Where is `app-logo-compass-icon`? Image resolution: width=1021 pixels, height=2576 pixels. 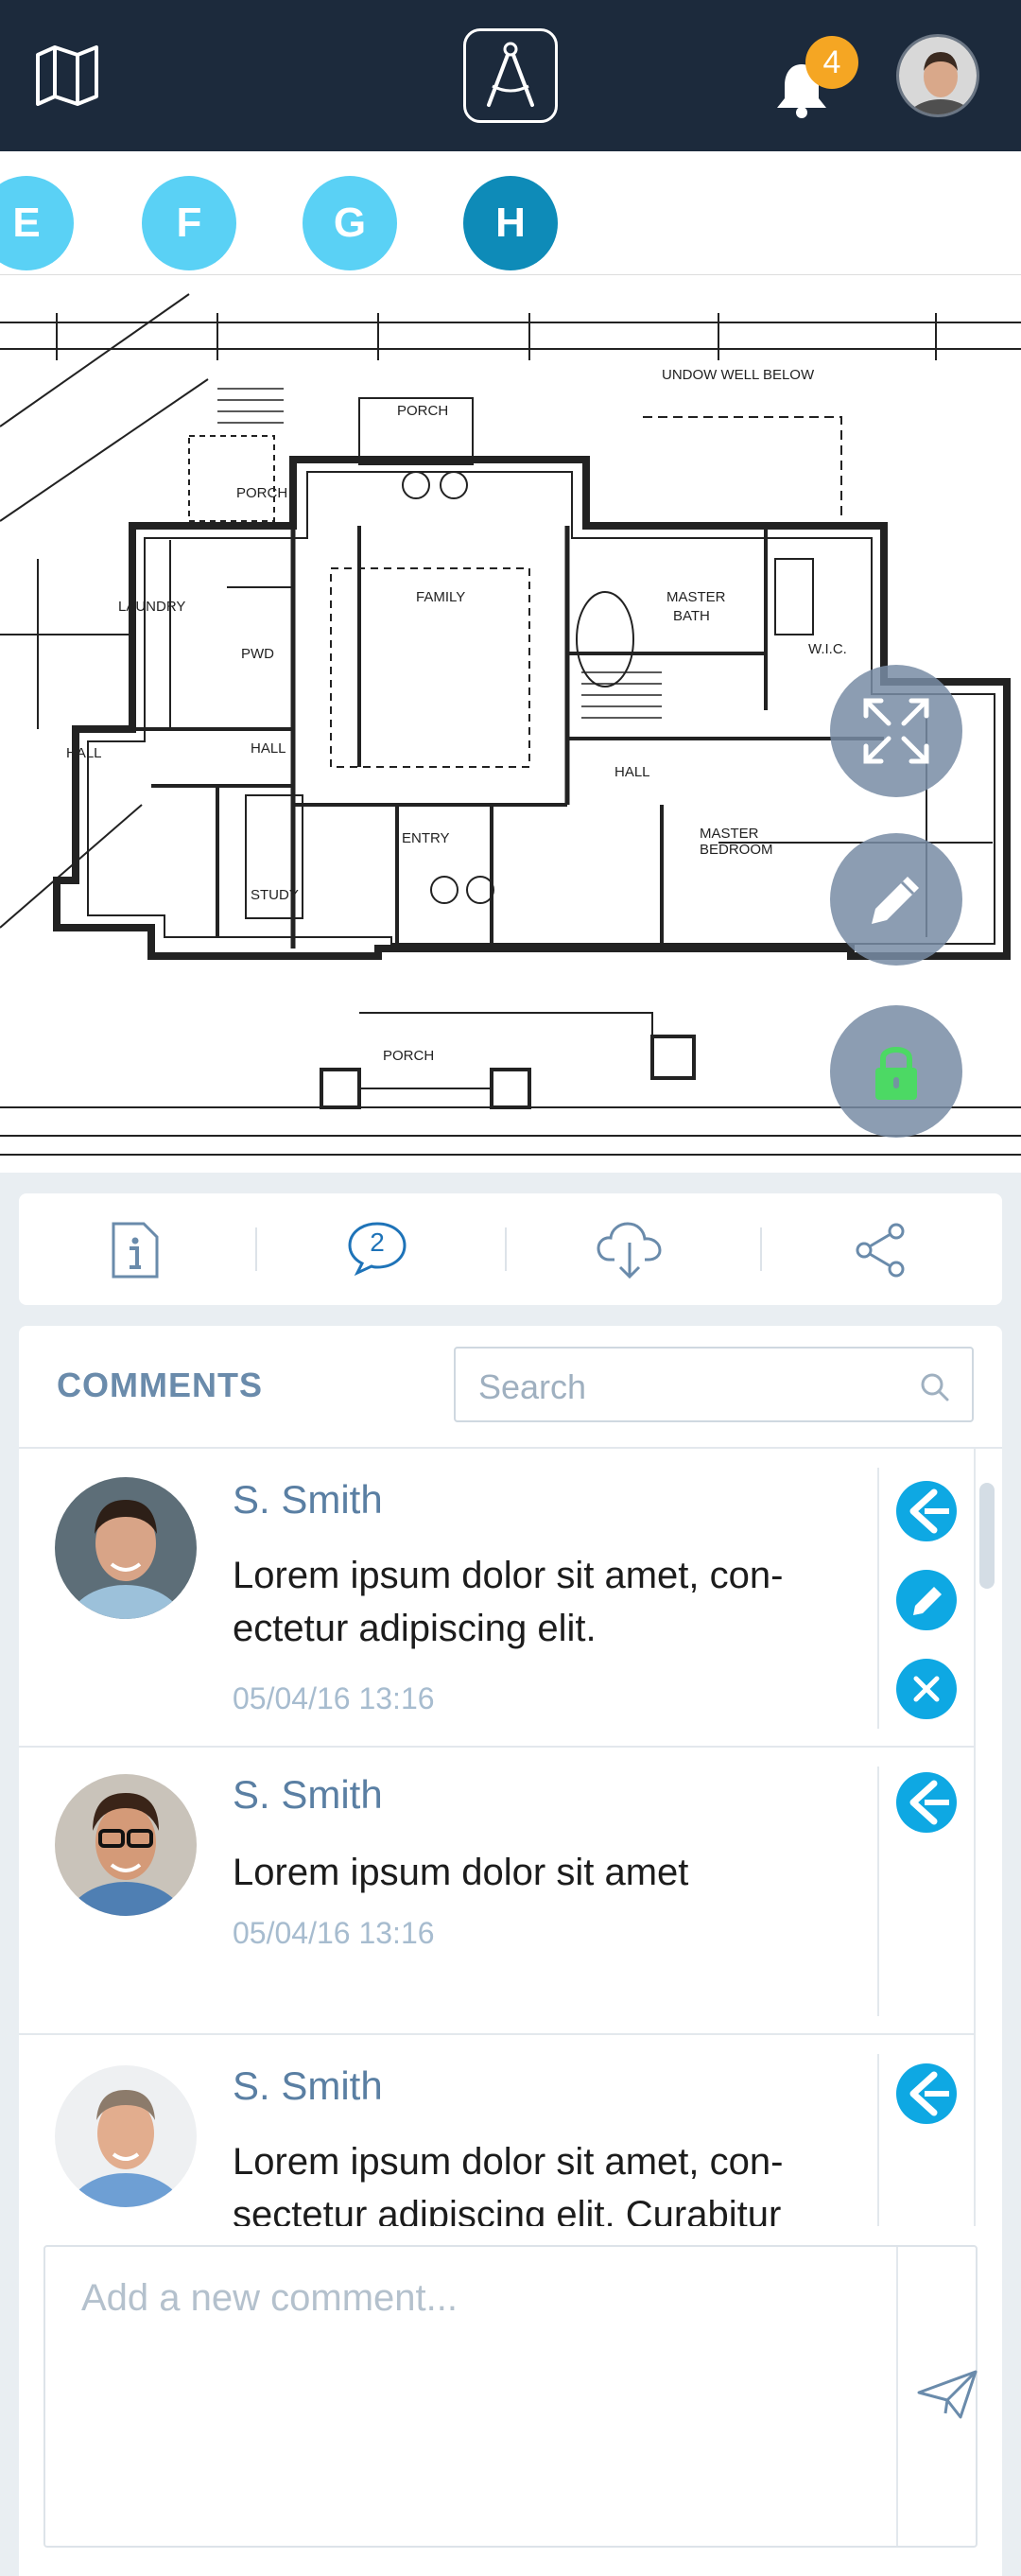 app-logo-compass-icon is located at coordinates (510, 75).